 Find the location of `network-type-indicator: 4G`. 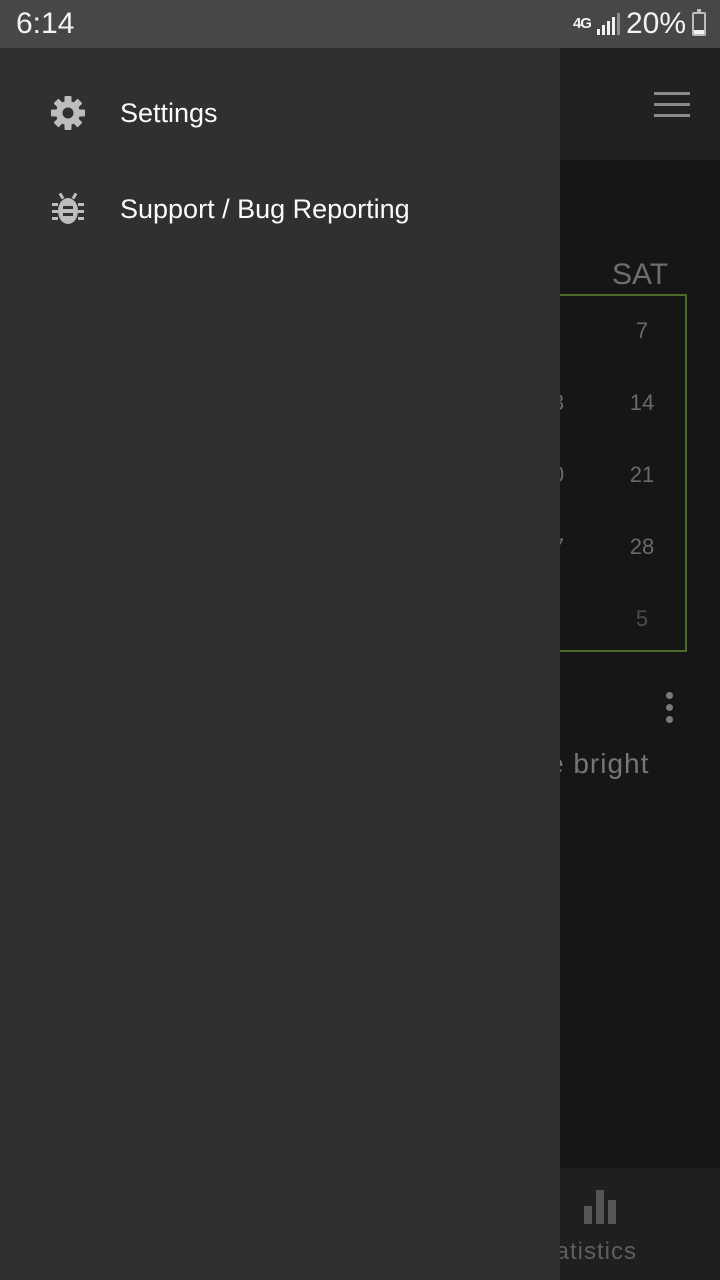

network-type-indicator: 4G is located at coordinates (582, 23).